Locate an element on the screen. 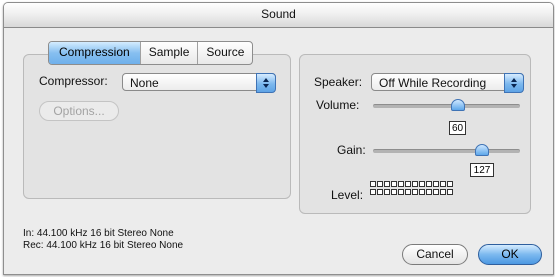 This screenshot has width=555, height=277. cancel-button: Cancel is located at coordinates (435, 254).